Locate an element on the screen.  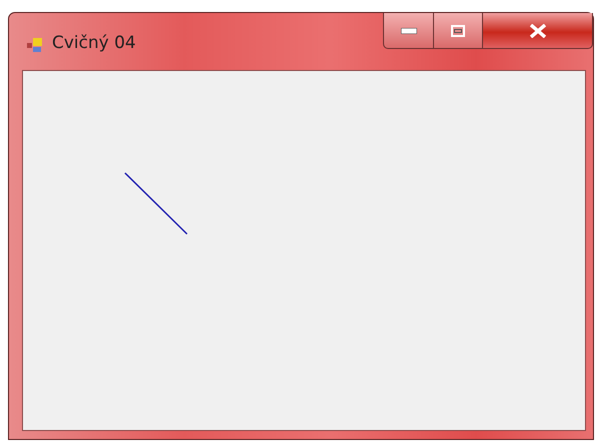
maximize-button is located at coordinates (458, 31).